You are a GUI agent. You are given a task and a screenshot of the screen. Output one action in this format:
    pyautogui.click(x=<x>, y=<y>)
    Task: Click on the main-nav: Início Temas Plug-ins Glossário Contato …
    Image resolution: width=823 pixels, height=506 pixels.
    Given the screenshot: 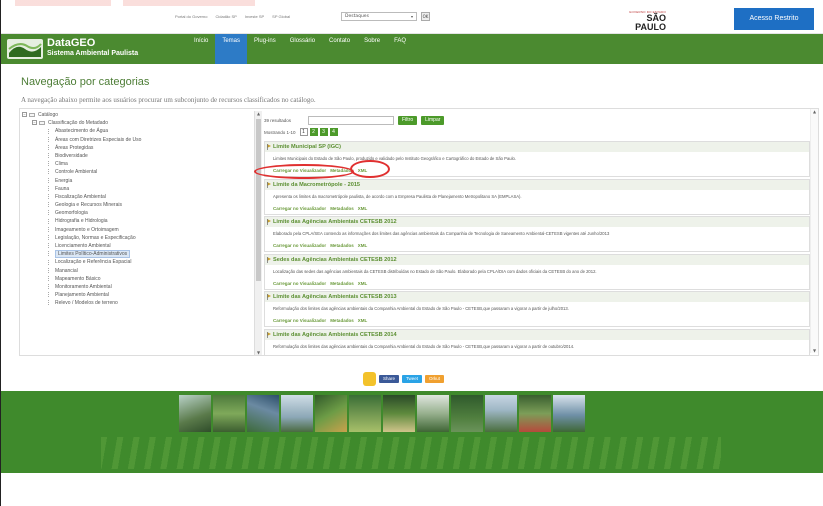 What is the action you would take?
    pyautogui.click(x=300, y=49)
    